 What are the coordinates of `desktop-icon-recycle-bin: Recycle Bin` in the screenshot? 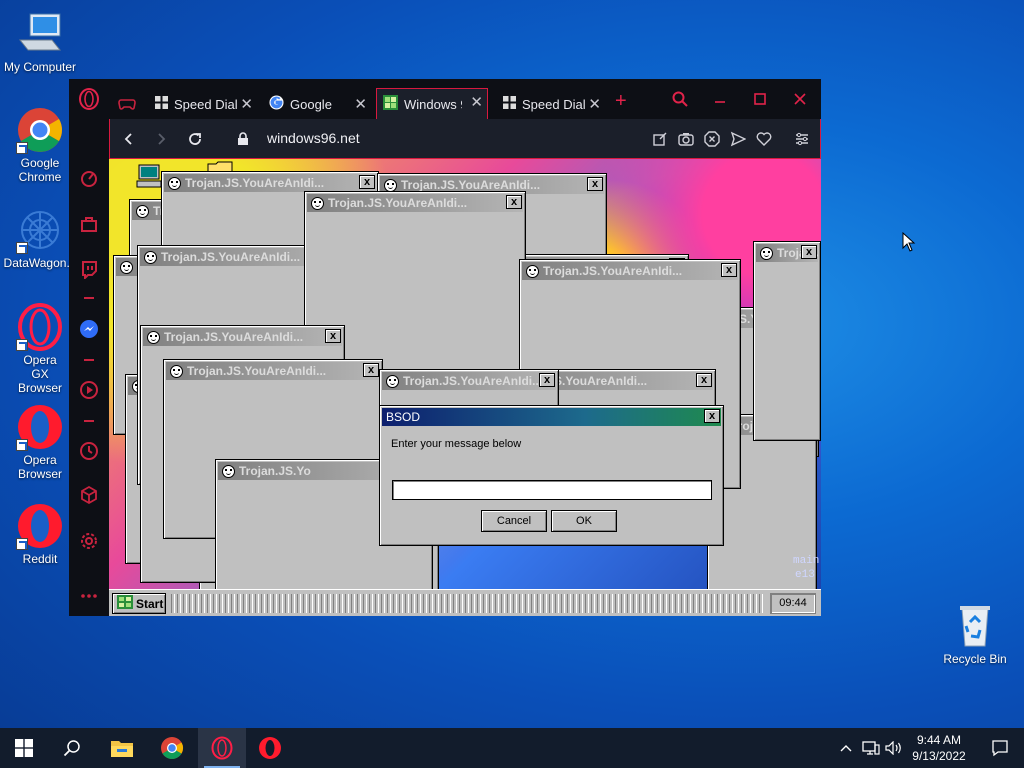 It's located at (975, 634).